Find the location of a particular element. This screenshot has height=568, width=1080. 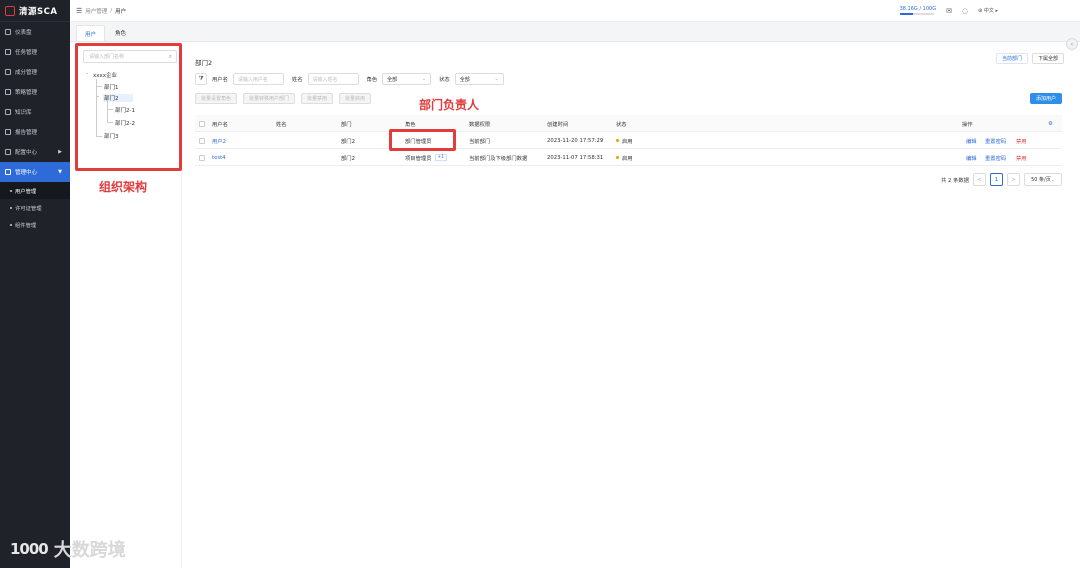

sidebar-item-label: 配置中心 is located at coordinates (26, 153).